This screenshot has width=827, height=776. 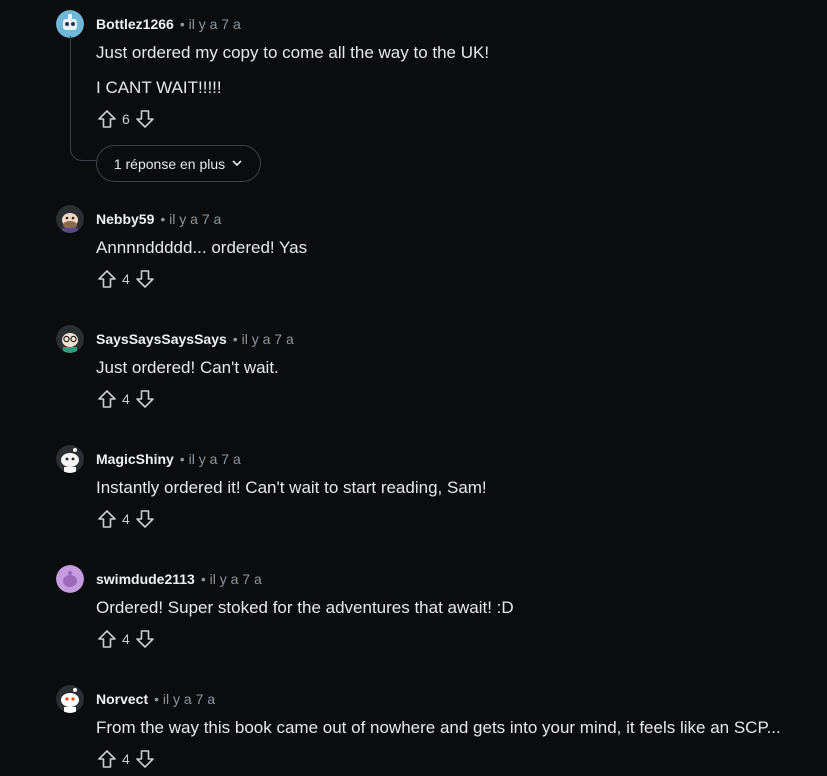 I want to click on more-replies-button: 1 réponse en plus, so click(x=178, y=163).